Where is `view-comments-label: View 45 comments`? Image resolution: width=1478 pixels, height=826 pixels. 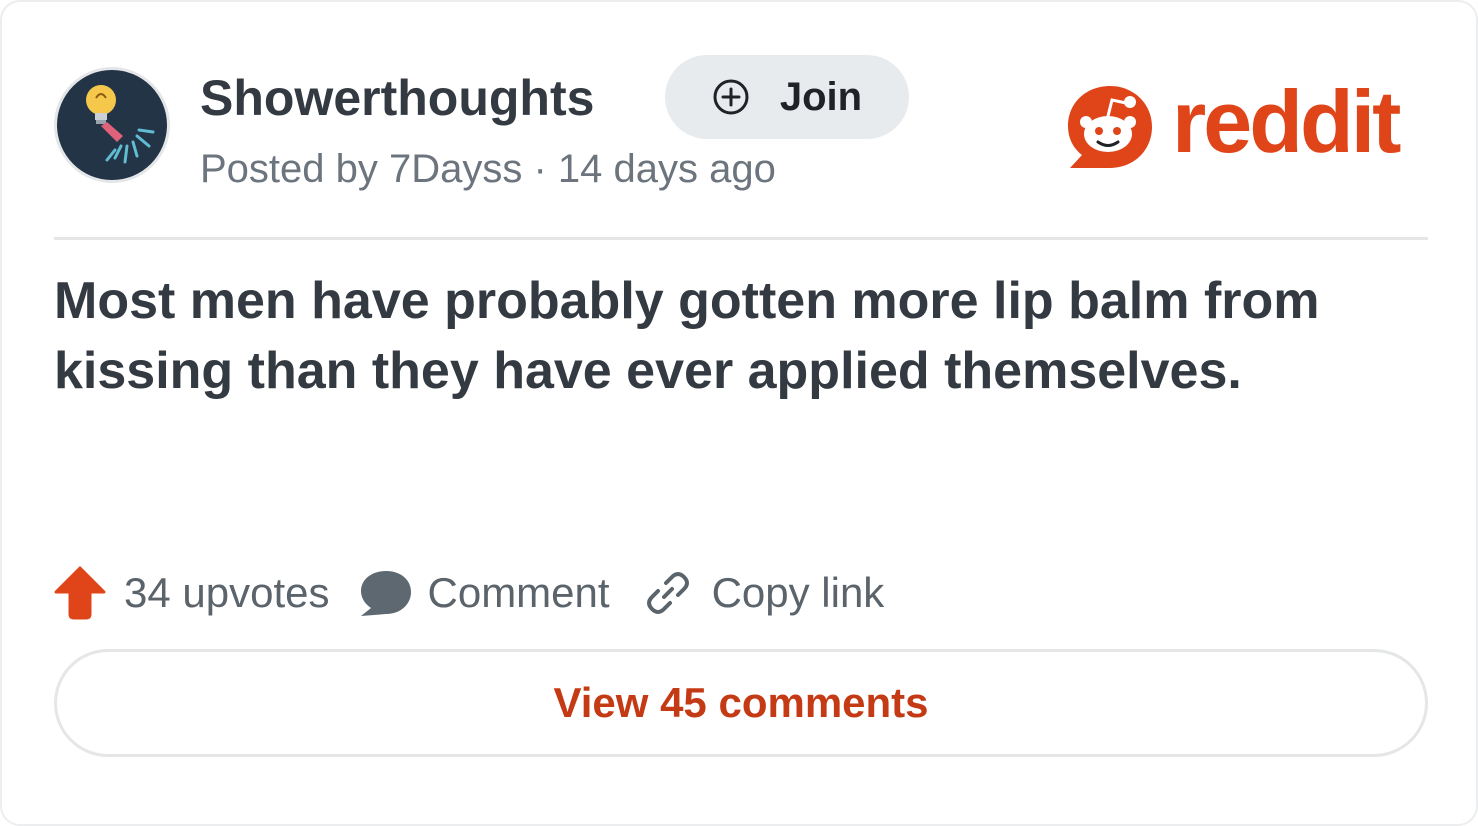 view-comments-label: View 45 comments is located at coordinates (741, 702).